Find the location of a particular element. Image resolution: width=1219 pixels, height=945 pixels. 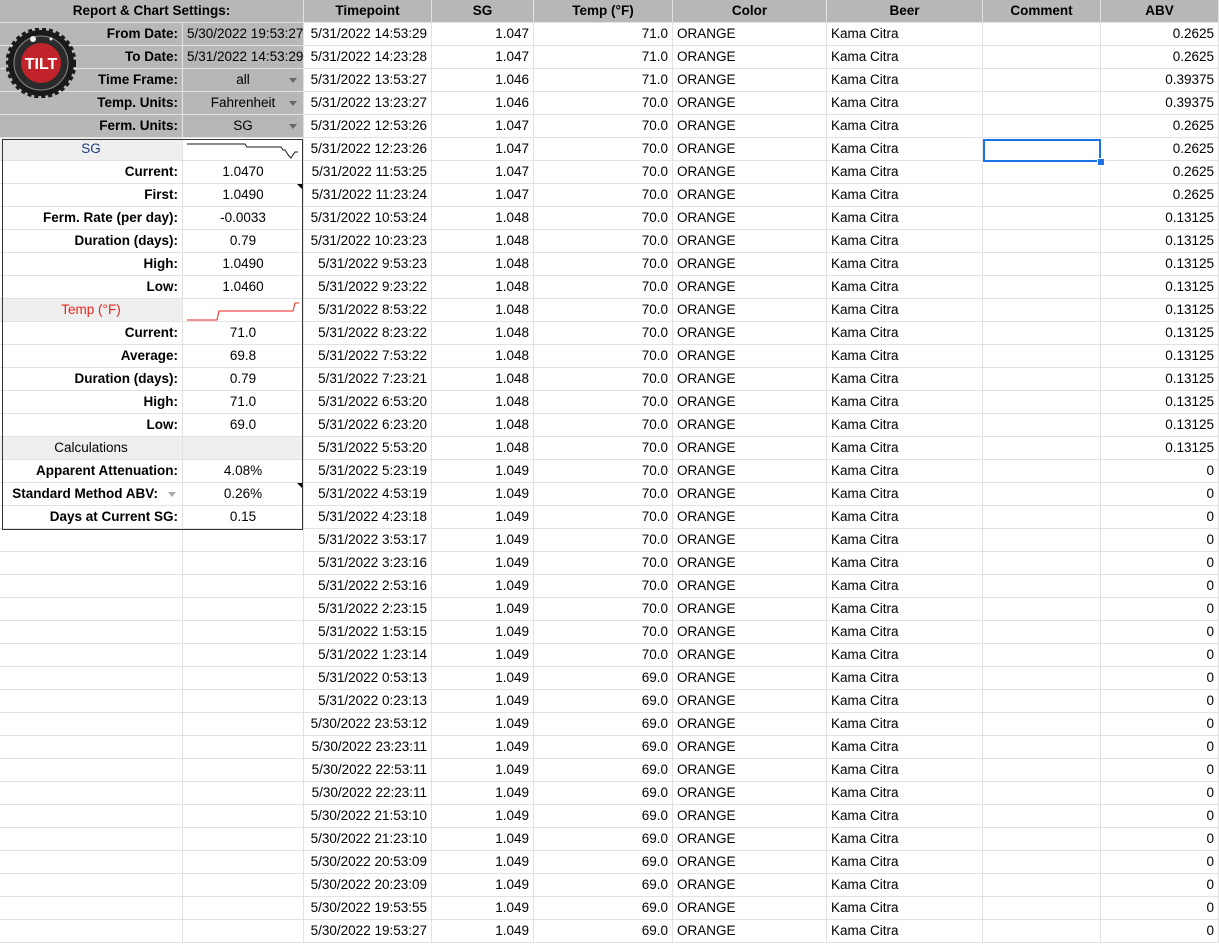

table-cell-timepoint: 5/31/2022 13:23:27 is located at coordinates (368, 103).